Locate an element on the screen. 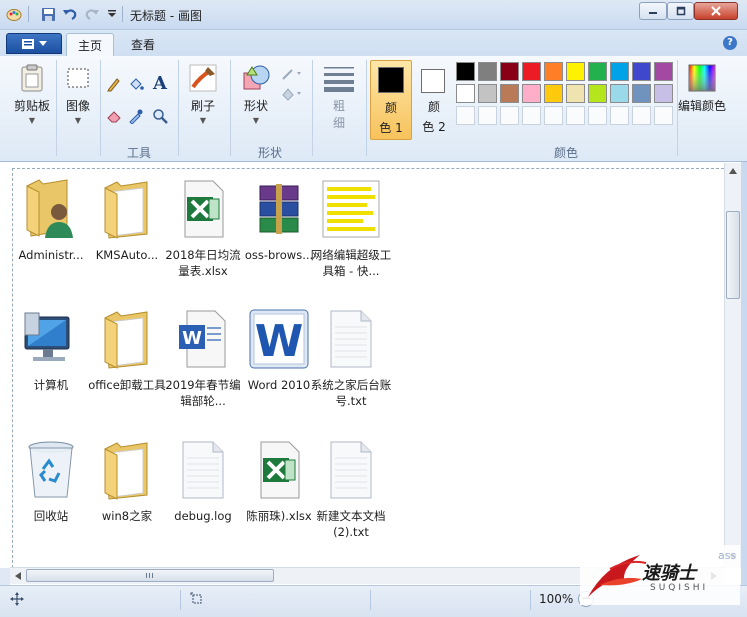  eraser-icon is located at coordinates (114, 116).